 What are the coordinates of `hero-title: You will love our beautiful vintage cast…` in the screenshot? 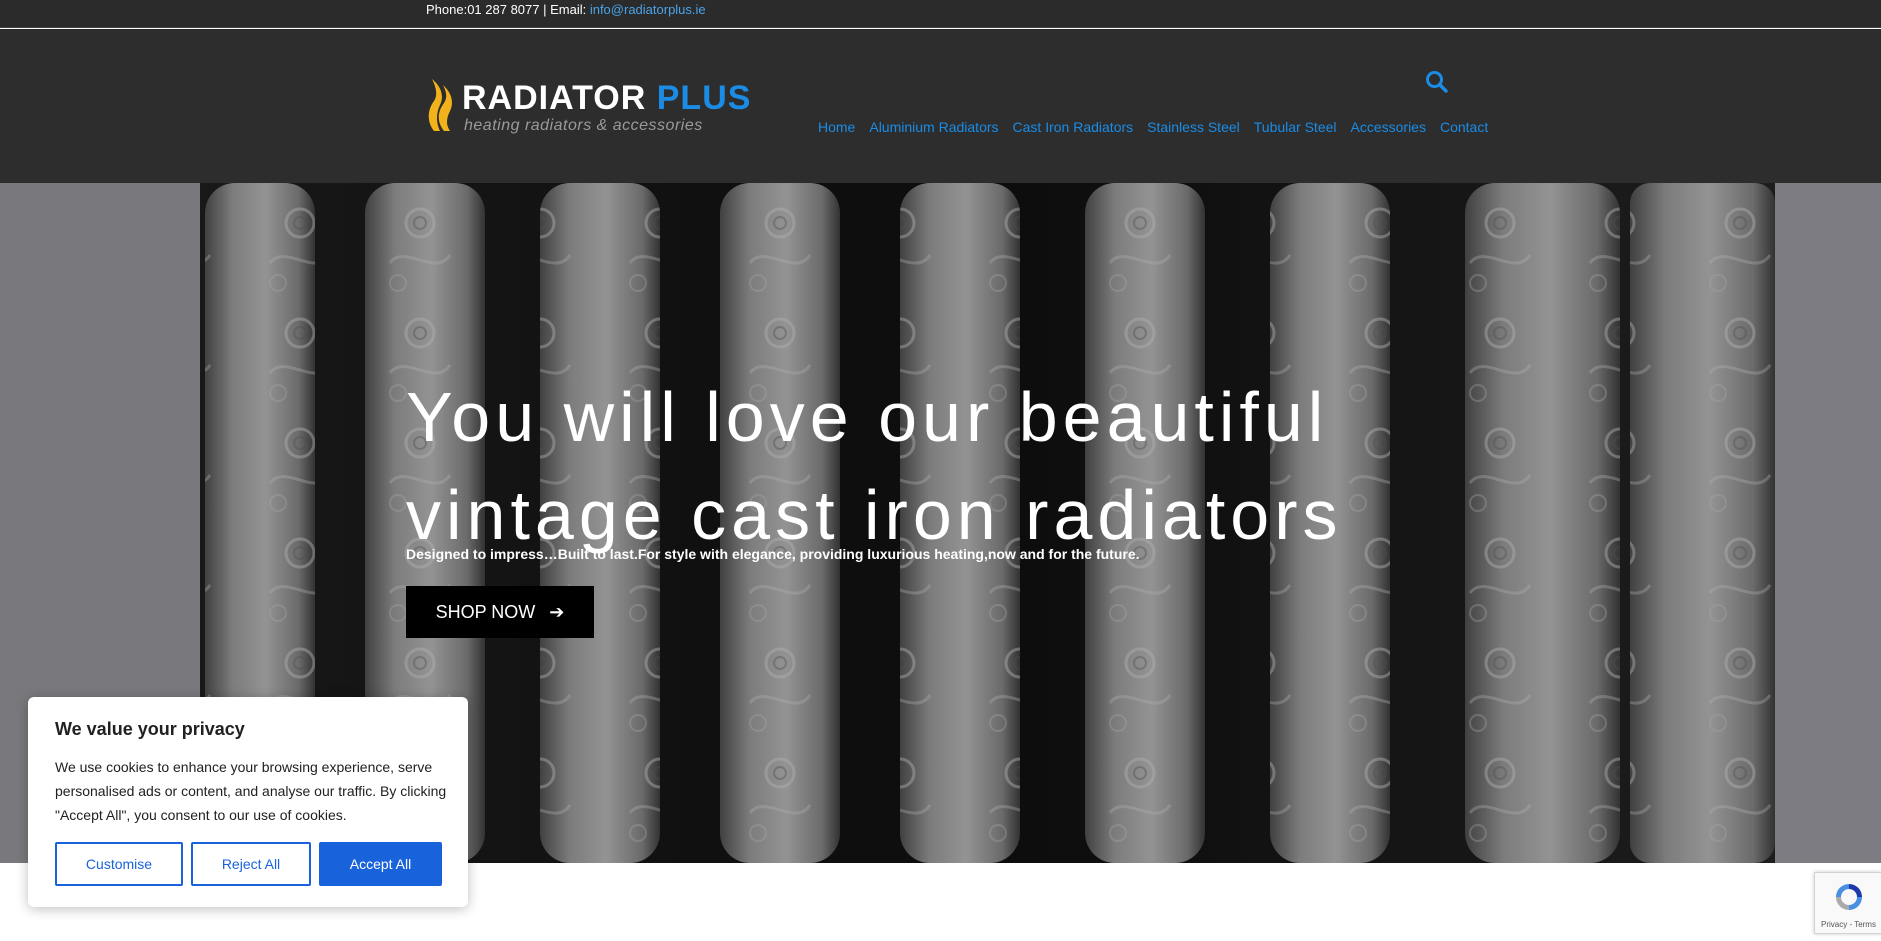 It's located at (874, 466).